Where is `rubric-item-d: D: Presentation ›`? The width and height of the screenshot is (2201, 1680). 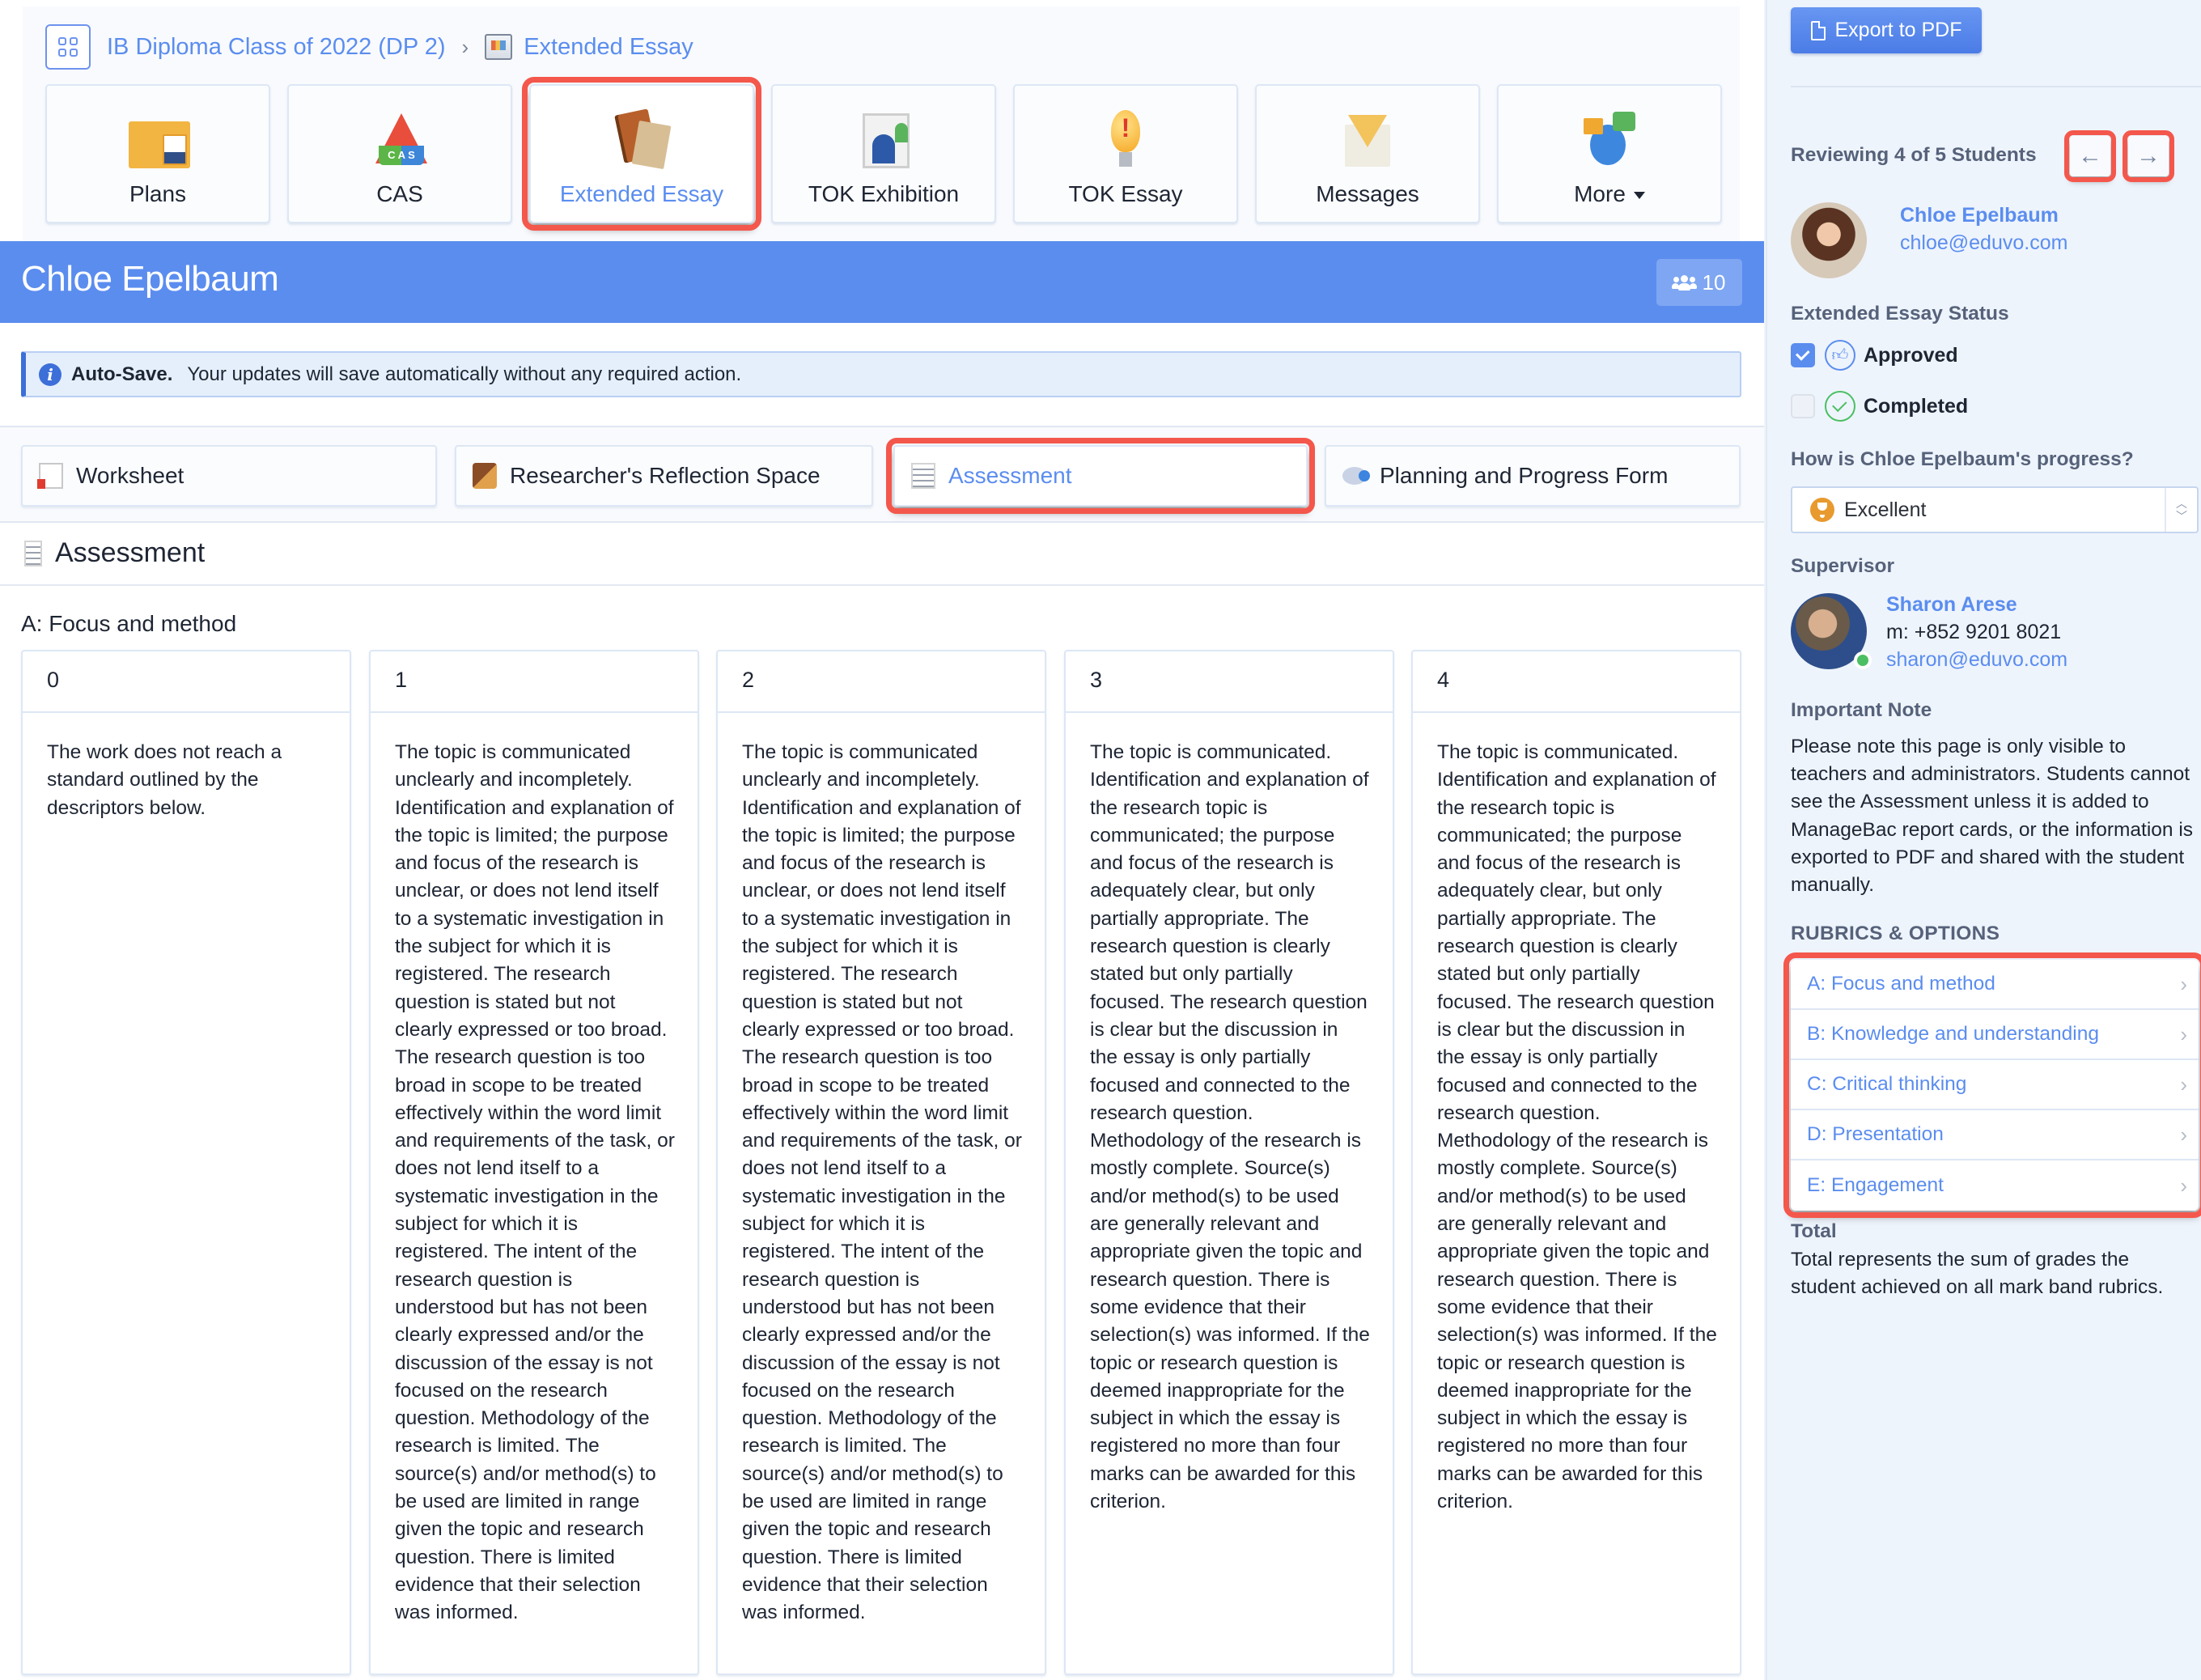 rubric-item-d: D: Presentation › is located at coordinates (1995, 1135).